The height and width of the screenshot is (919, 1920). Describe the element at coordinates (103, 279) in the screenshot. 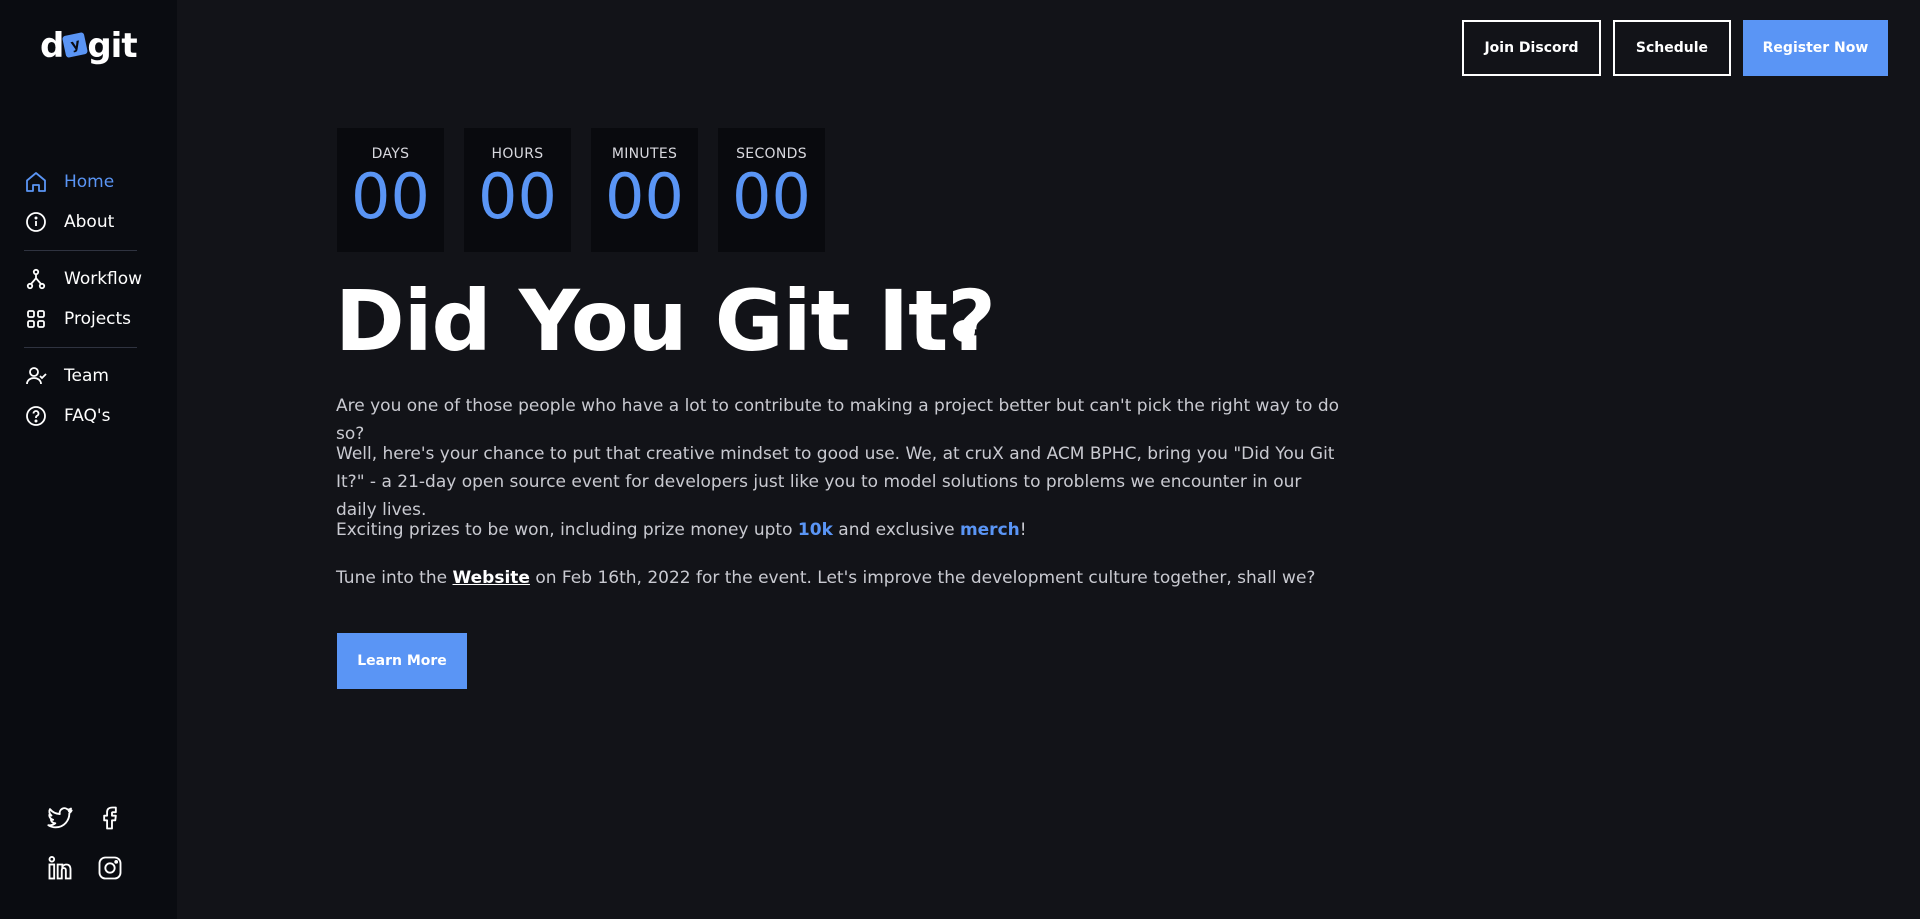

I see `sidebar-item-label: Workflow` at that location.